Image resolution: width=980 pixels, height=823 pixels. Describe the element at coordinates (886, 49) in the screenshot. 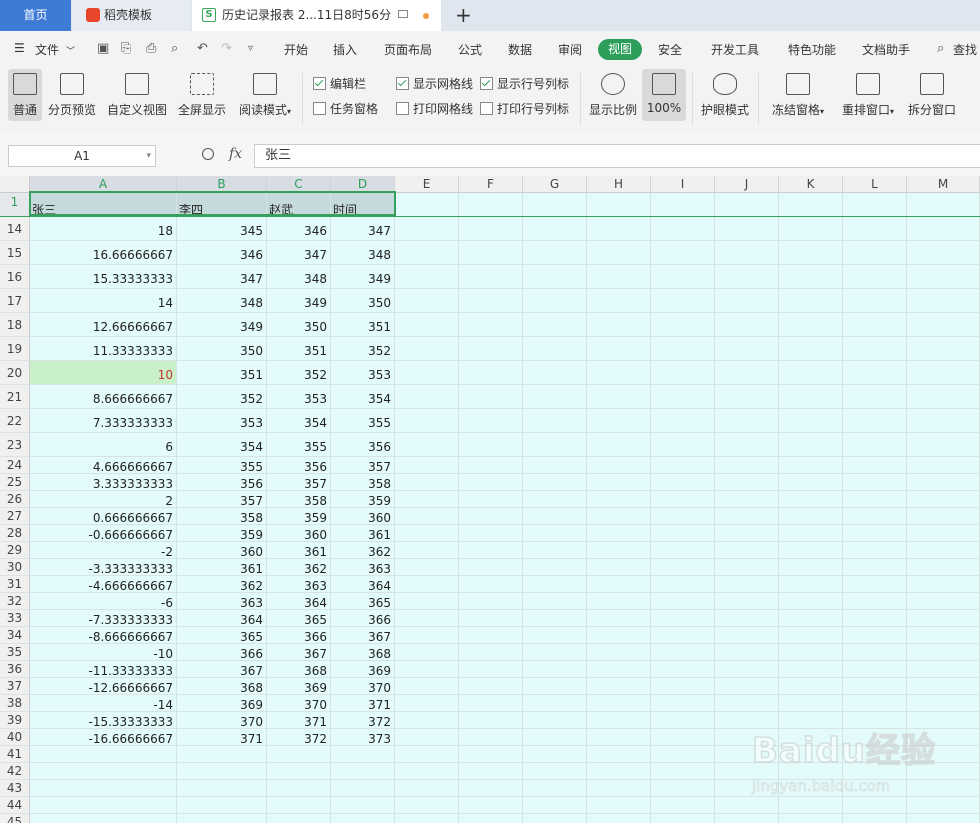

I see `menu-doc-assistant: 文档助手` at that location.